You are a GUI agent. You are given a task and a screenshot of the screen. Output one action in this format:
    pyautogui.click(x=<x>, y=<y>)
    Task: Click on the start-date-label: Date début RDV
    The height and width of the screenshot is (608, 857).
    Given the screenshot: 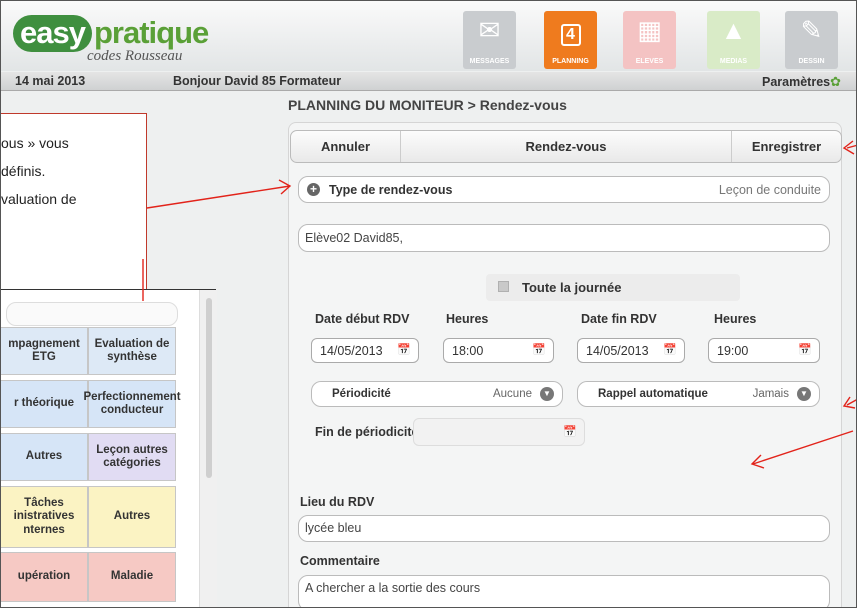 What is the action you would take?
    pyautogui.click(x=362, y=319)
    